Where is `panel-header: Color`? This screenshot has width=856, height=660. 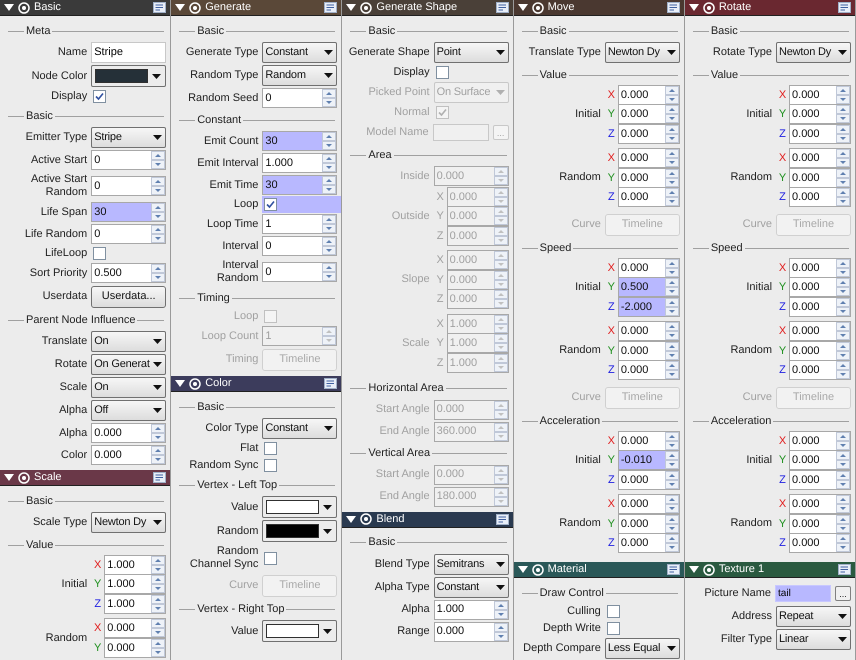
panel-header: Color is located at coordinates (256, 384).